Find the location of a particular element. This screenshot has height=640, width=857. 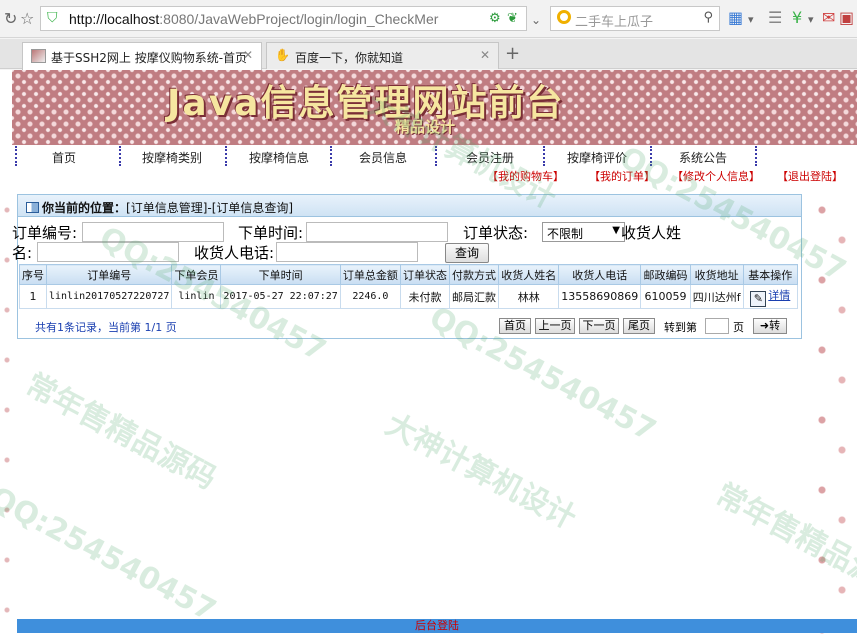

cell-postcode: 610059 is located at coordinates (665, 296).